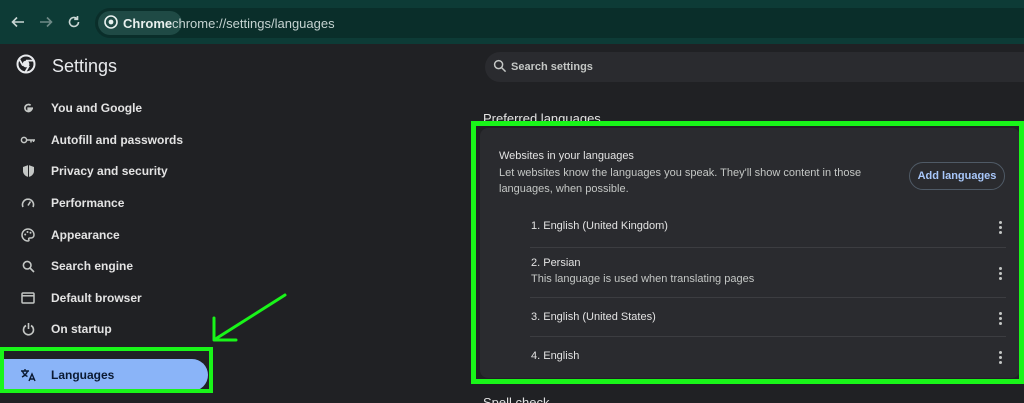 The image size is (1024, 403). I want to click on speedometer-icon, so click(28, 203).